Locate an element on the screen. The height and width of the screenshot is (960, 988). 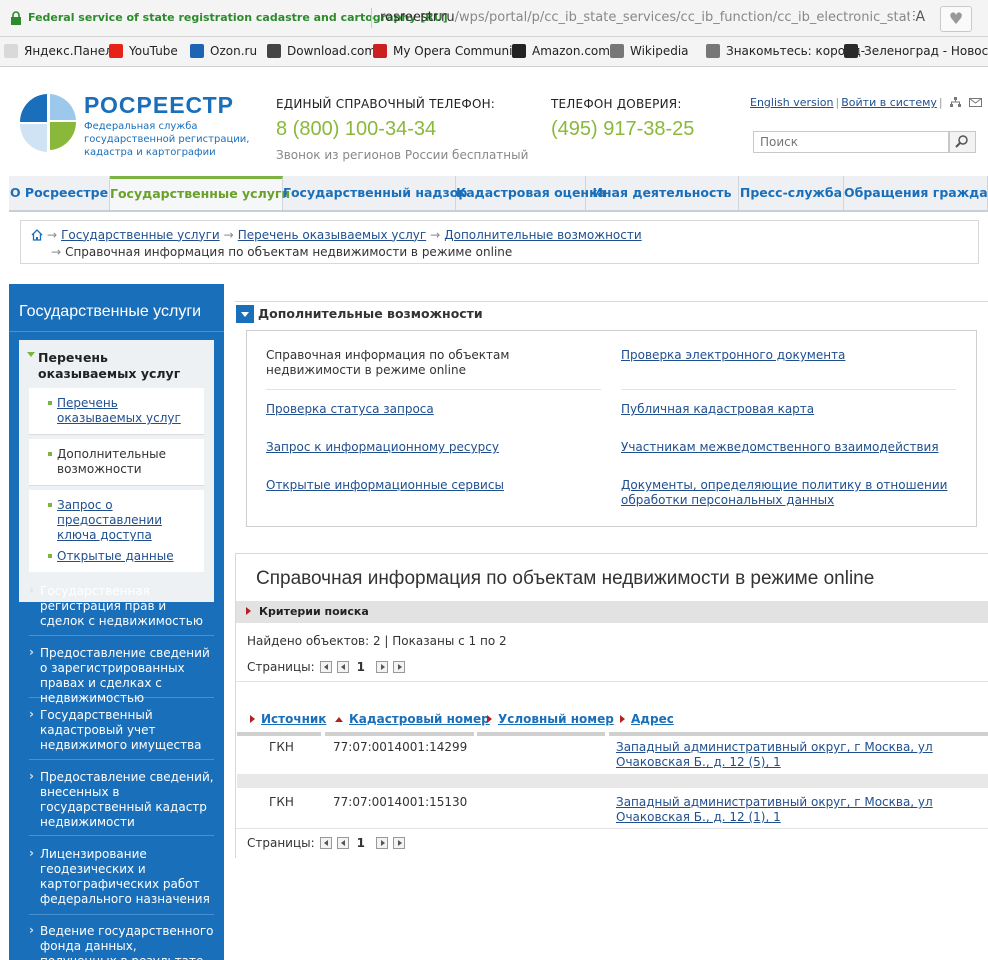
rosreestr-logo-icon is located at coordinates (48, 122).